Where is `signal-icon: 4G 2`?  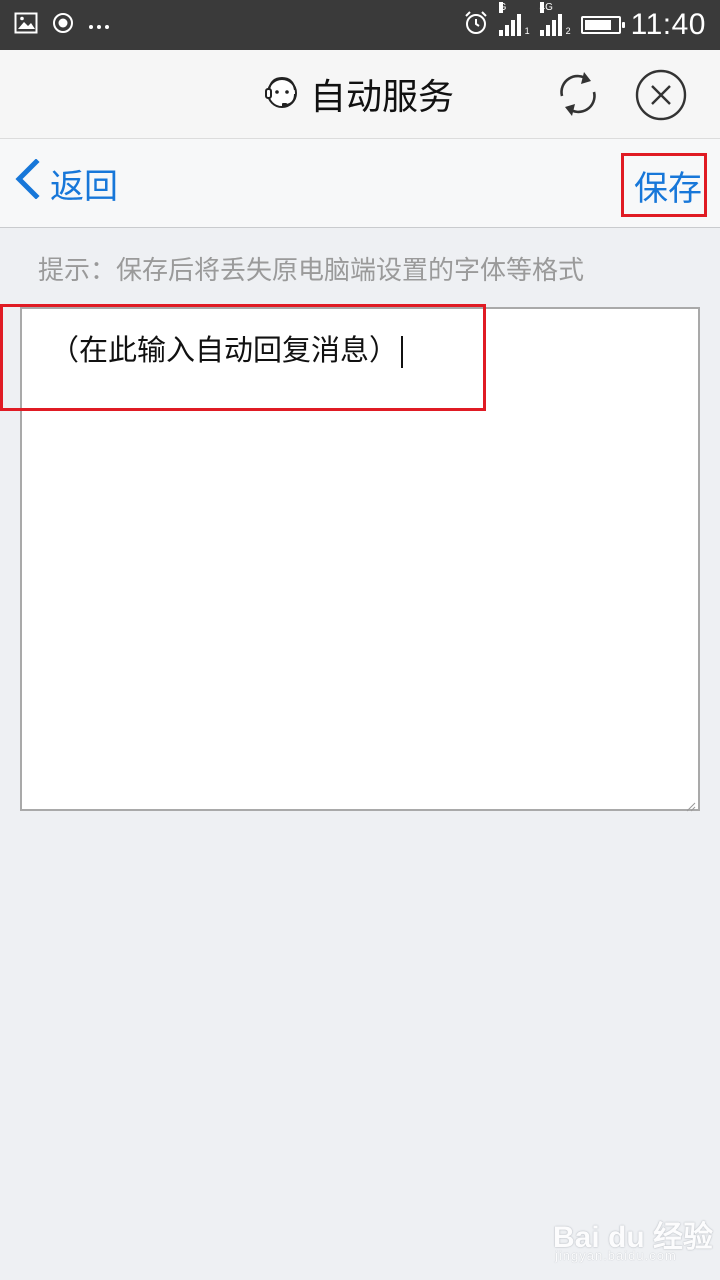 signal-icon: 4G 2 is located at coordinates (555, 19).